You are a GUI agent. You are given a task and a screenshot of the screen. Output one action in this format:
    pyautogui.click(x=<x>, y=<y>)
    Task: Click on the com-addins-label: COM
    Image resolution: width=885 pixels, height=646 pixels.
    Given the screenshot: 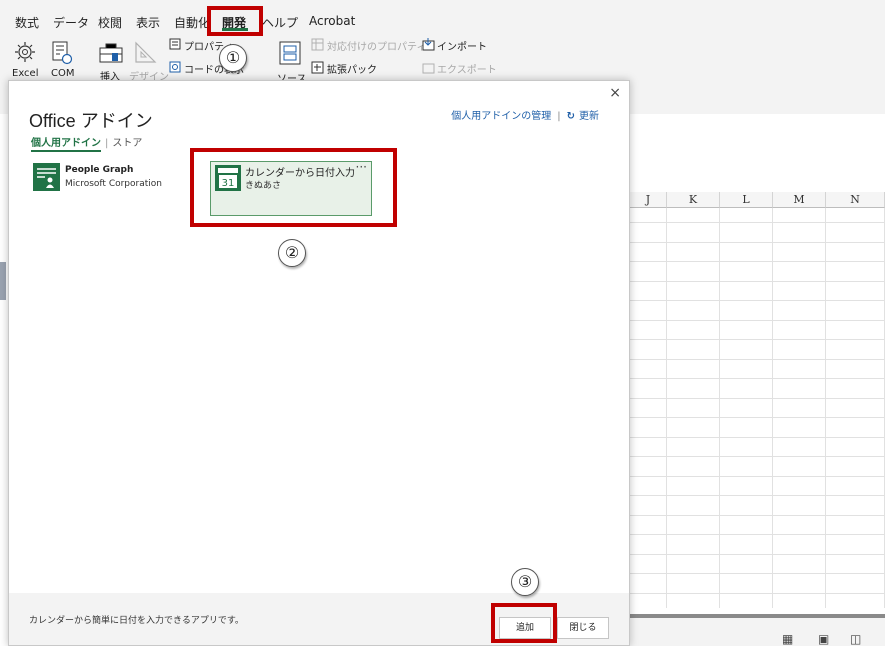 What is the action you would take?
    pyautogui.click(x=62, y=73)
    